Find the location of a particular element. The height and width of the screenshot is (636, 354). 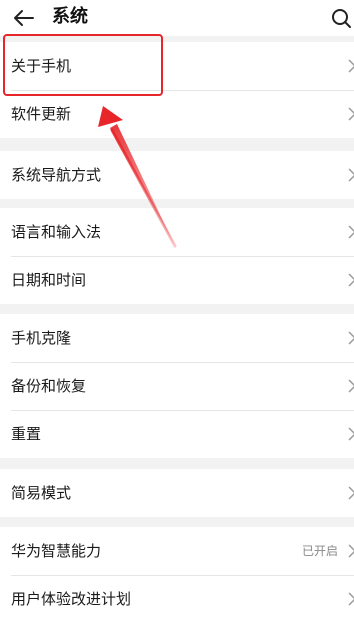

settings-item-about-phone: 关于手机 is located at coordinates (177, 66).